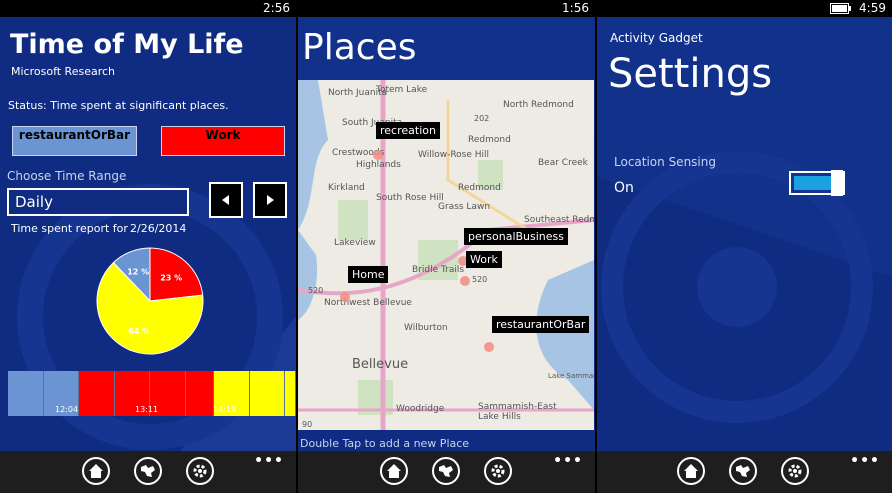  Describe the element at coordinates (346, 188) in the screenshot. I see `map-label: Kirkland` at that location.